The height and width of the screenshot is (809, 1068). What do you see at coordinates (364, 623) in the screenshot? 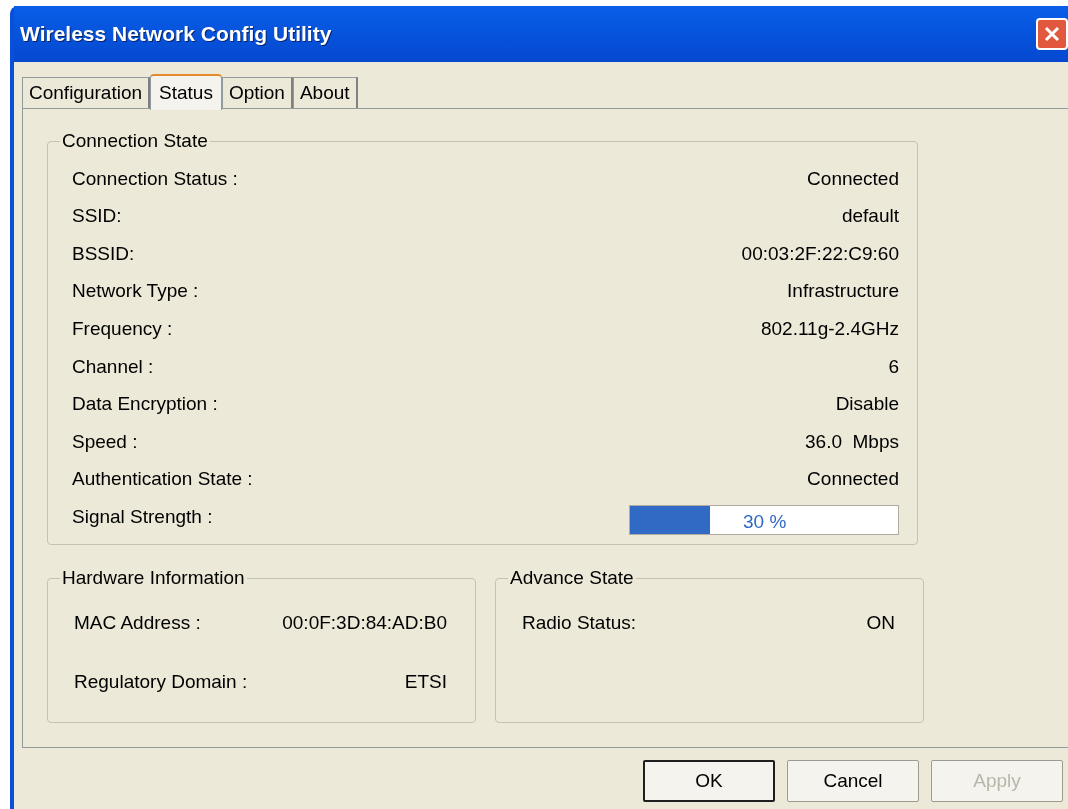
I see `field-value: 00:0F:3D:84:AD:B0` at bounding box center [364, 623].